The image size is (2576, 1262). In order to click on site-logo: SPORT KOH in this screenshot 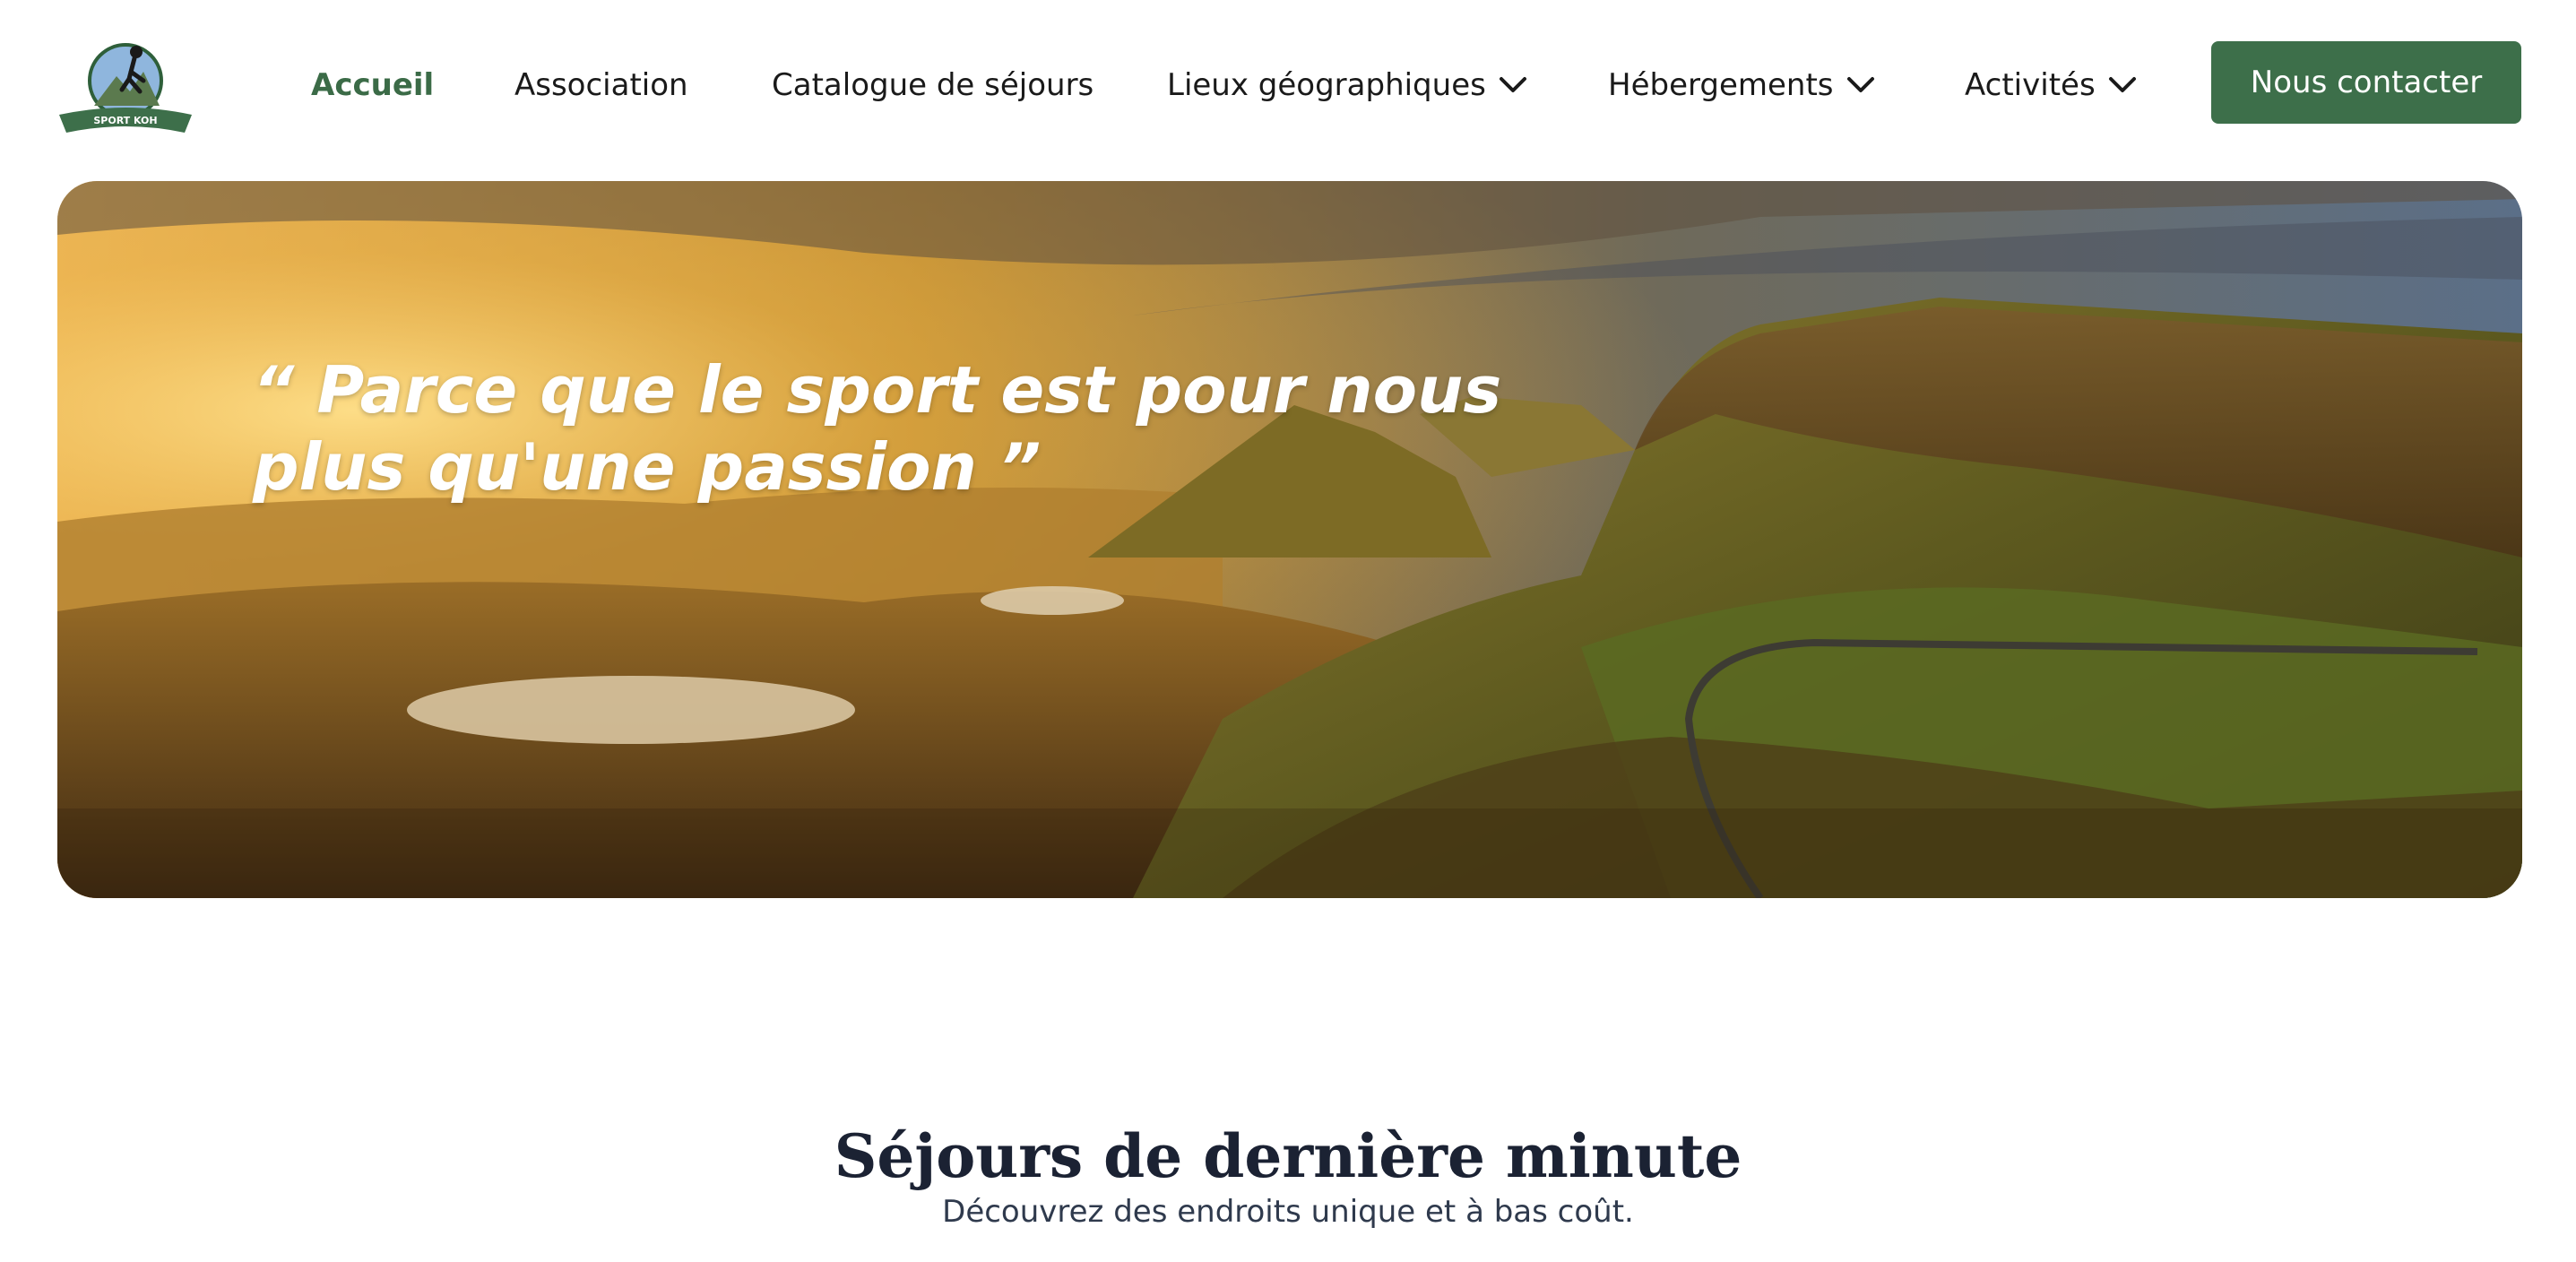, I will do `click(125, 90)`.